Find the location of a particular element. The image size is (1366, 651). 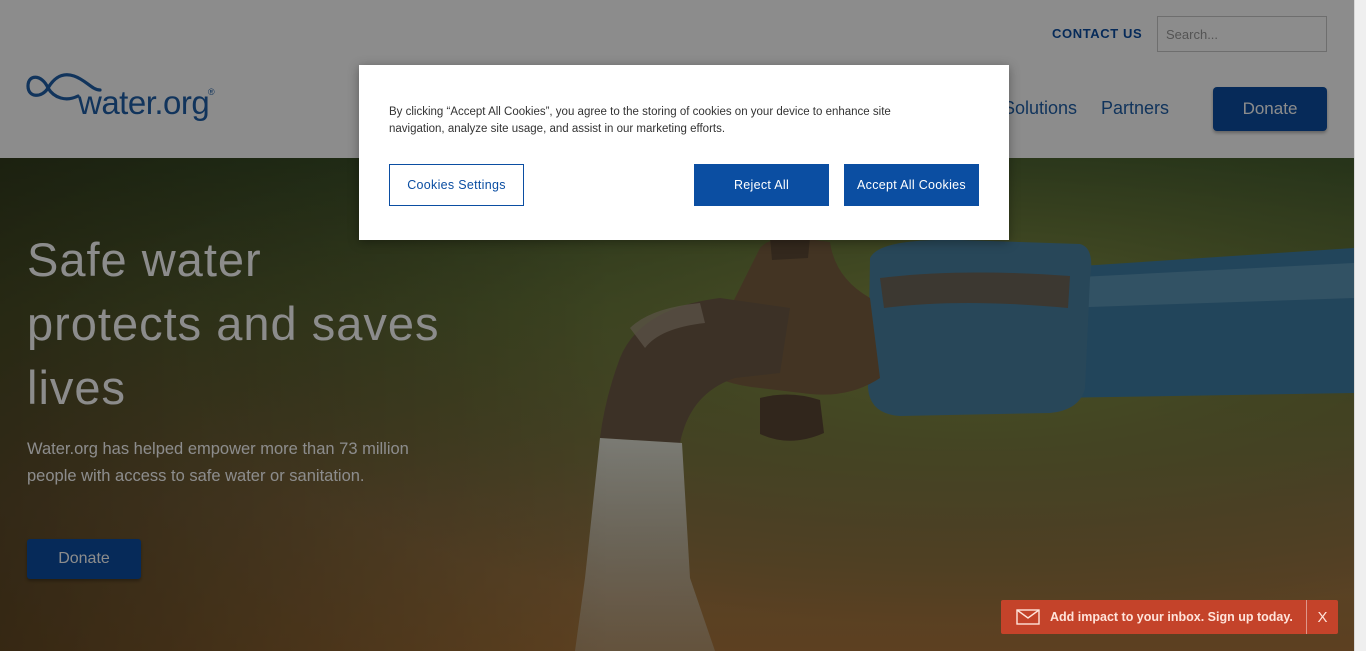

signup-link: Add impact to your inbox. Sign up today. is located at coordinates (1171, 617).